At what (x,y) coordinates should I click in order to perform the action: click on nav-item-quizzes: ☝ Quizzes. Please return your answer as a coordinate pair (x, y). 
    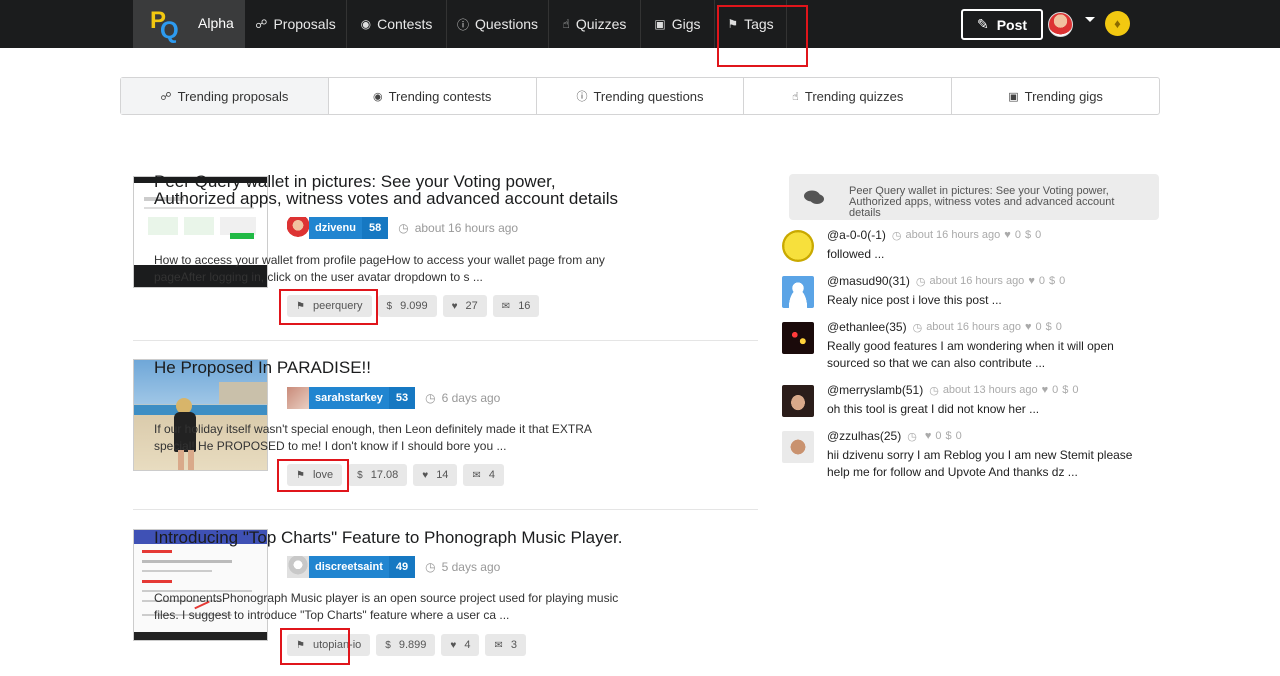
    Looking at the image, I should click on (595, 24).